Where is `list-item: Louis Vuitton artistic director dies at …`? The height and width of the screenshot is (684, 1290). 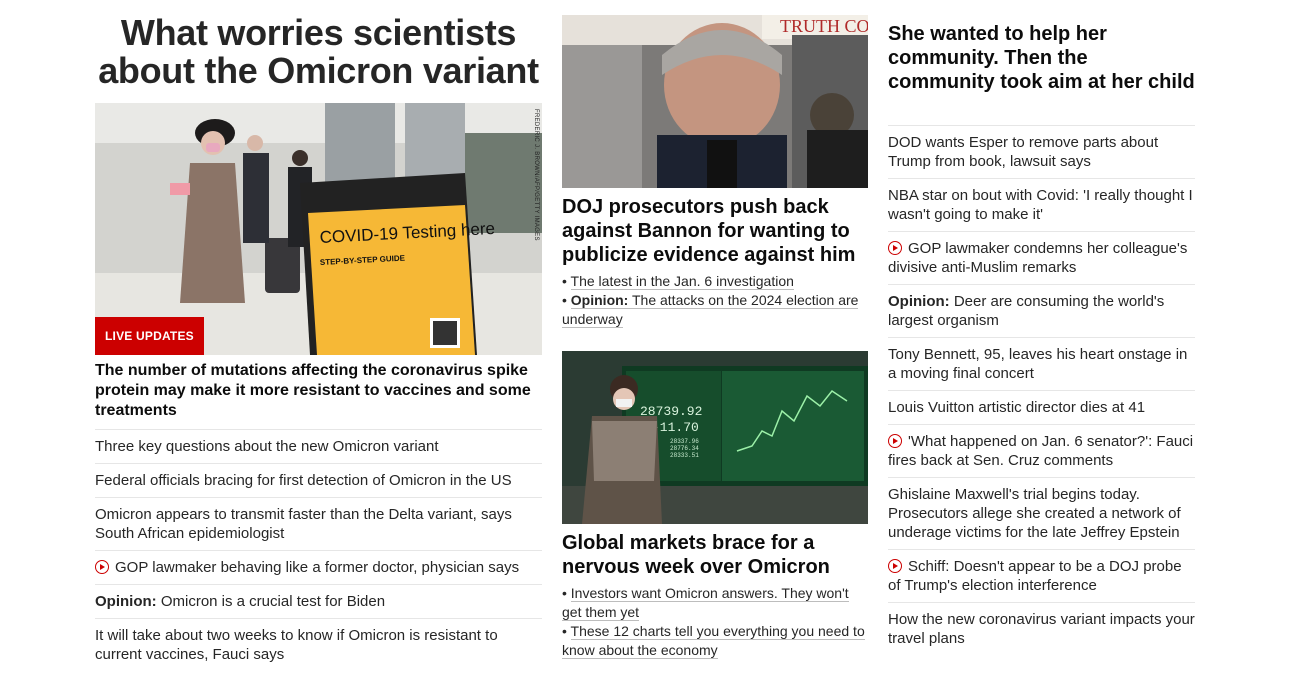 list-item: Louis Vuitton artistic director dies at … is located at coordinates (1041, 407).